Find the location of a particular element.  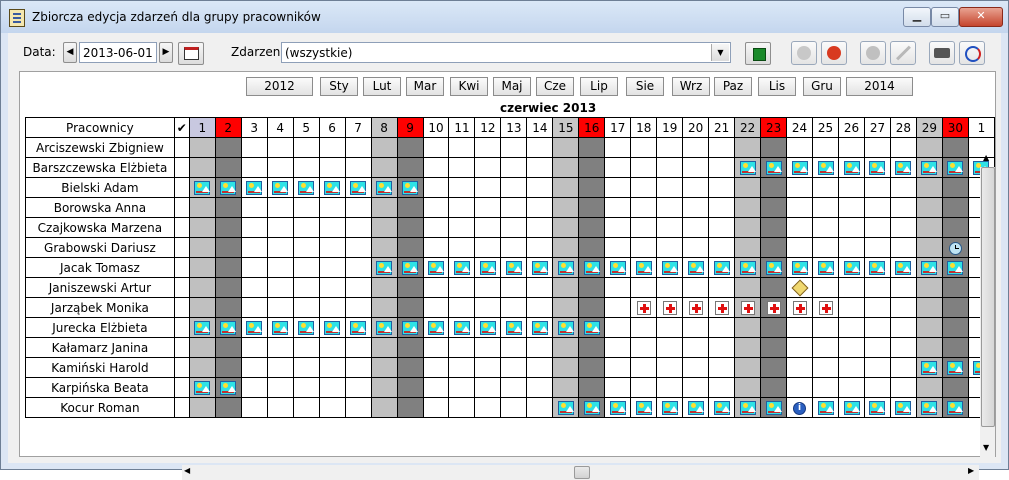

day-header-6: 6 is located at coordinates (332, 127).